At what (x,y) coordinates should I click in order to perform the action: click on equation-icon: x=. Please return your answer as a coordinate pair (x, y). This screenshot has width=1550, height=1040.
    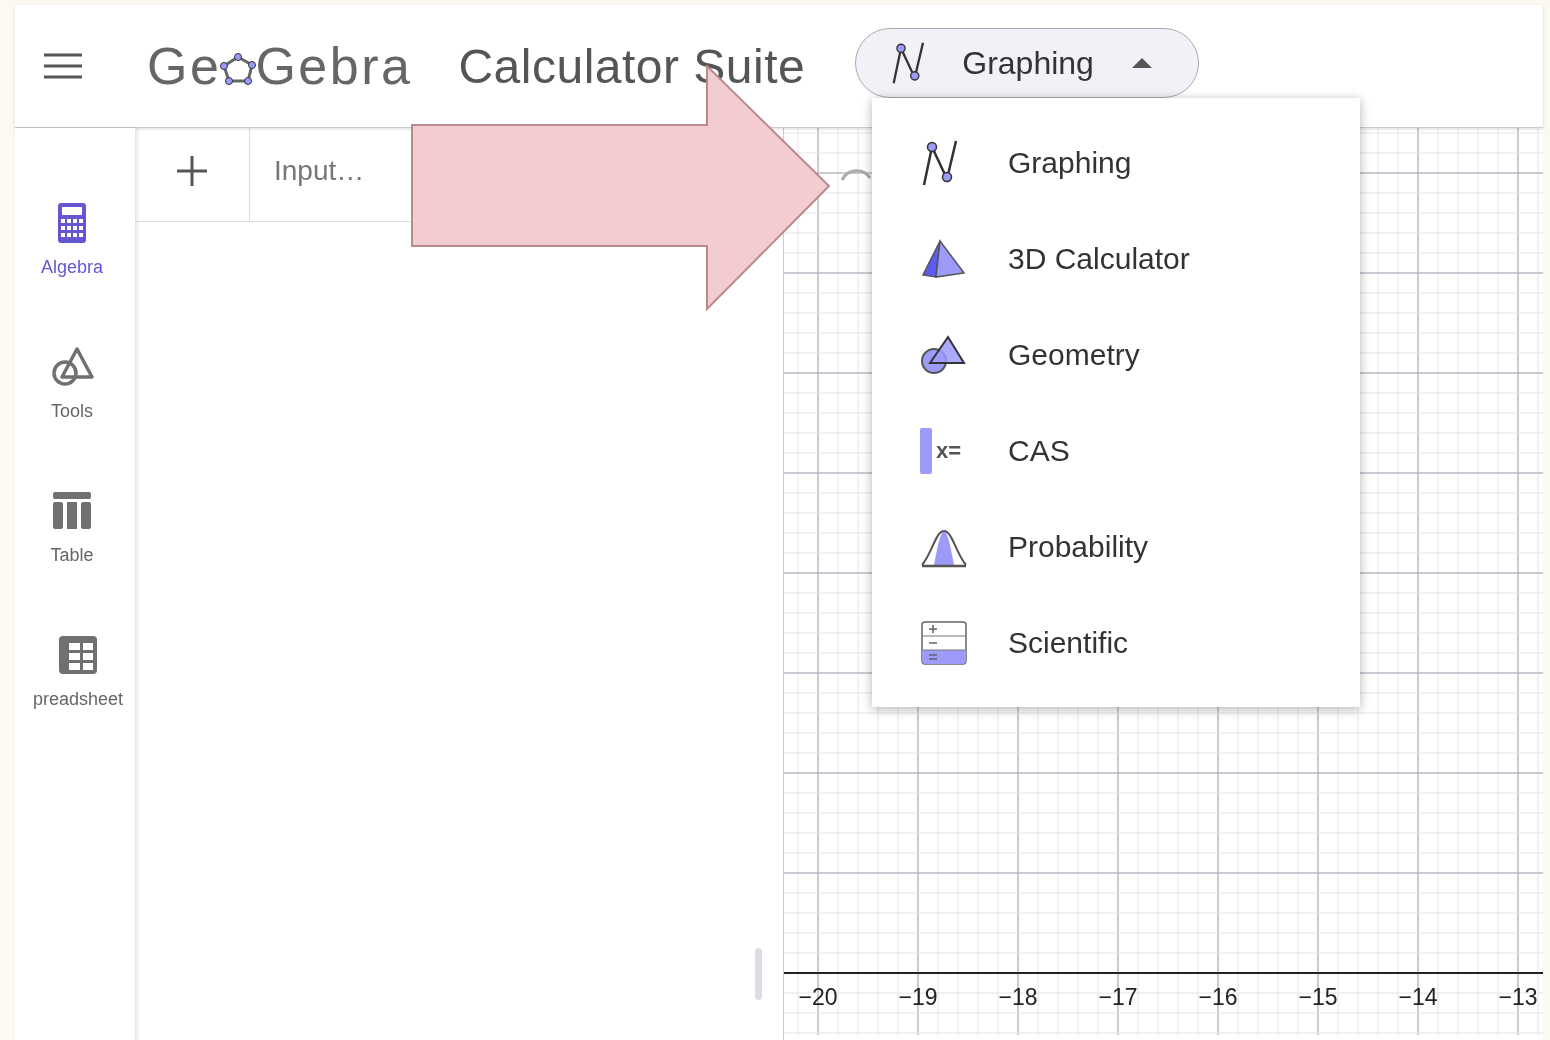
    Looking at the image, I should click on (949, 451).